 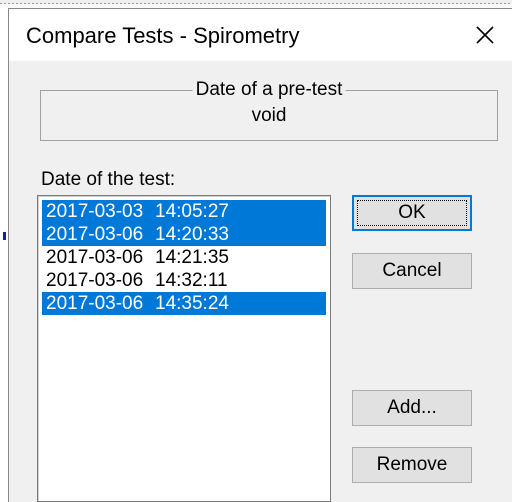 What do you see at coordinates (191, 280) in the screenshot?
I see `test-time: 14:32:11` at bounding box center [191, 280].